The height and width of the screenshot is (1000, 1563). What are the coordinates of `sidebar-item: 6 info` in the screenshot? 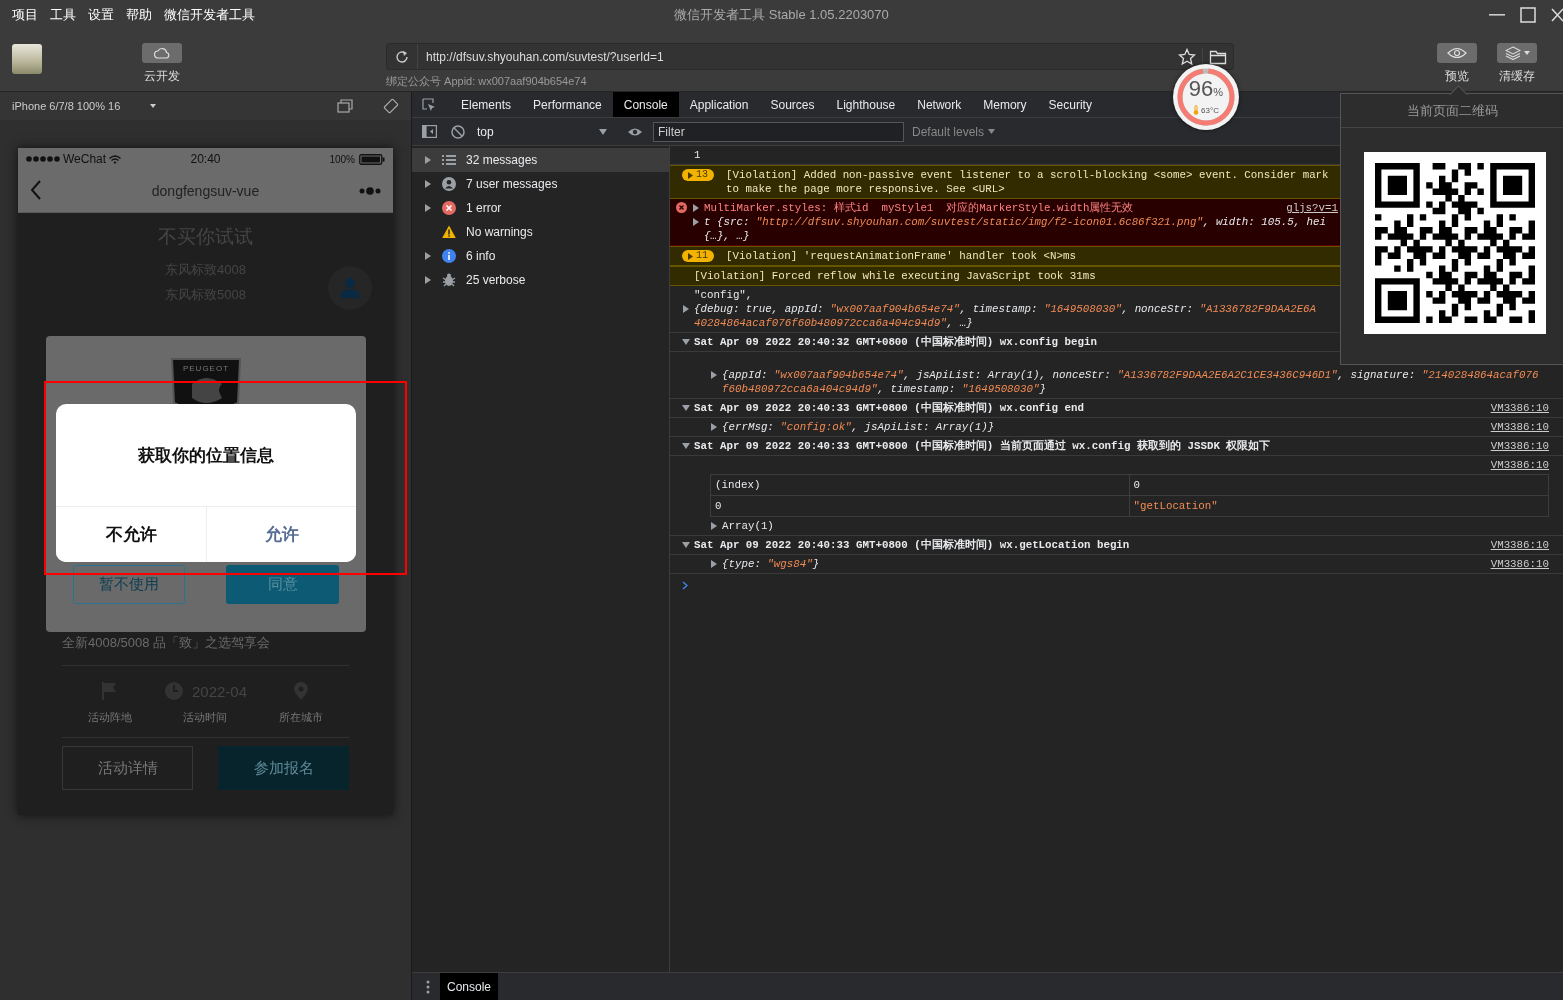 It's located at (540, 256).